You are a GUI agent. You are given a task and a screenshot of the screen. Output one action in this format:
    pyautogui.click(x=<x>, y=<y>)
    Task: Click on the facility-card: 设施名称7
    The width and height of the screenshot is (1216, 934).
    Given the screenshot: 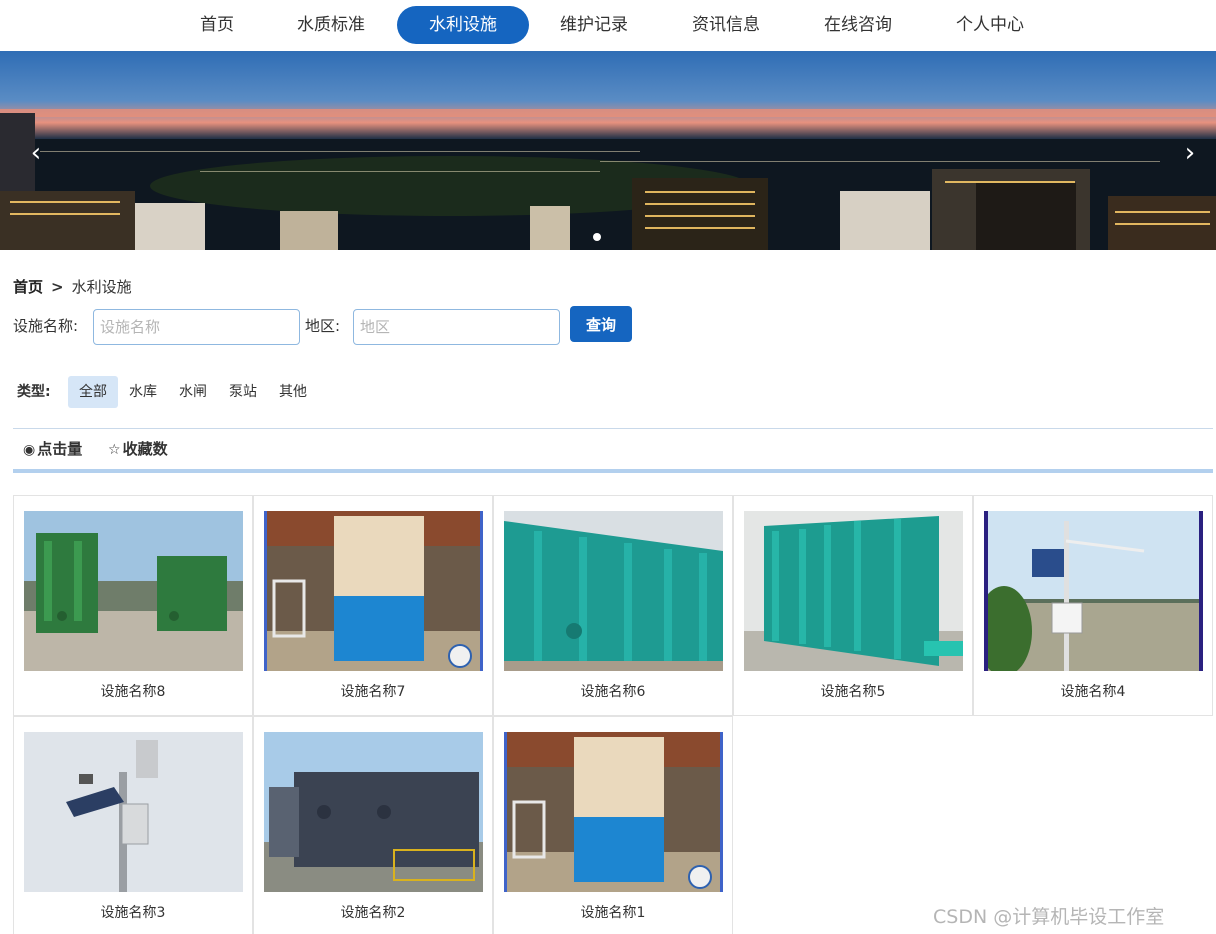 What is the action you would take?
    pyautogui.click(x=373, y=605)
    